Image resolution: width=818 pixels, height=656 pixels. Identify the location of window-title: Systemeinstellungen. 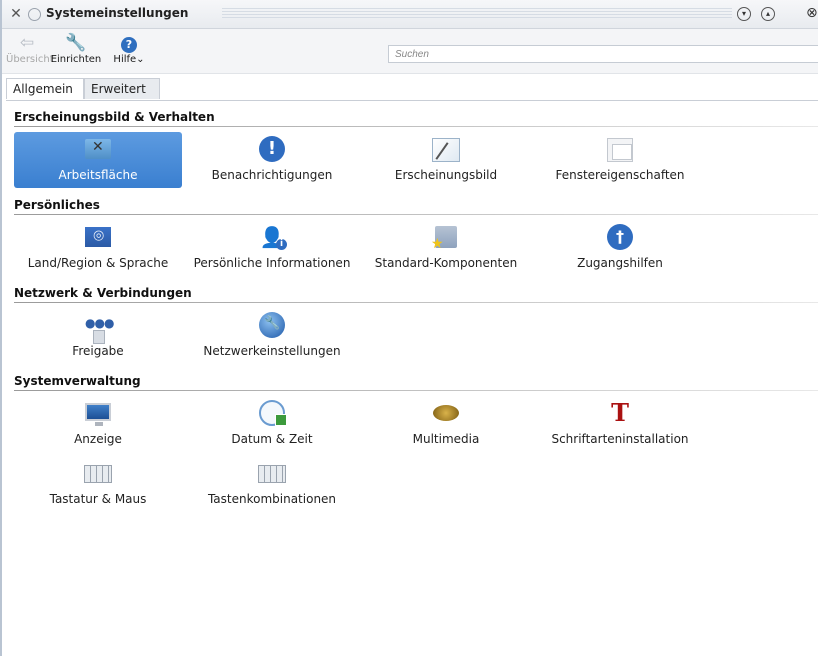
(117, 13).